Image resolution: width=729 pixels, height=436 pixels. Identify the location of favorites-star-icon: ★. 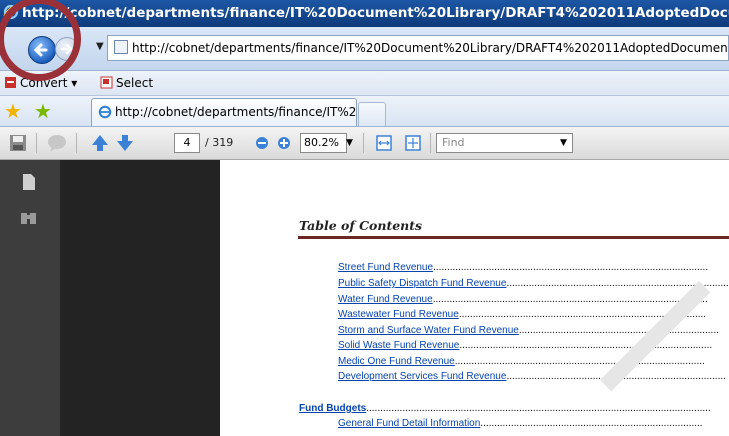
(13, 111).